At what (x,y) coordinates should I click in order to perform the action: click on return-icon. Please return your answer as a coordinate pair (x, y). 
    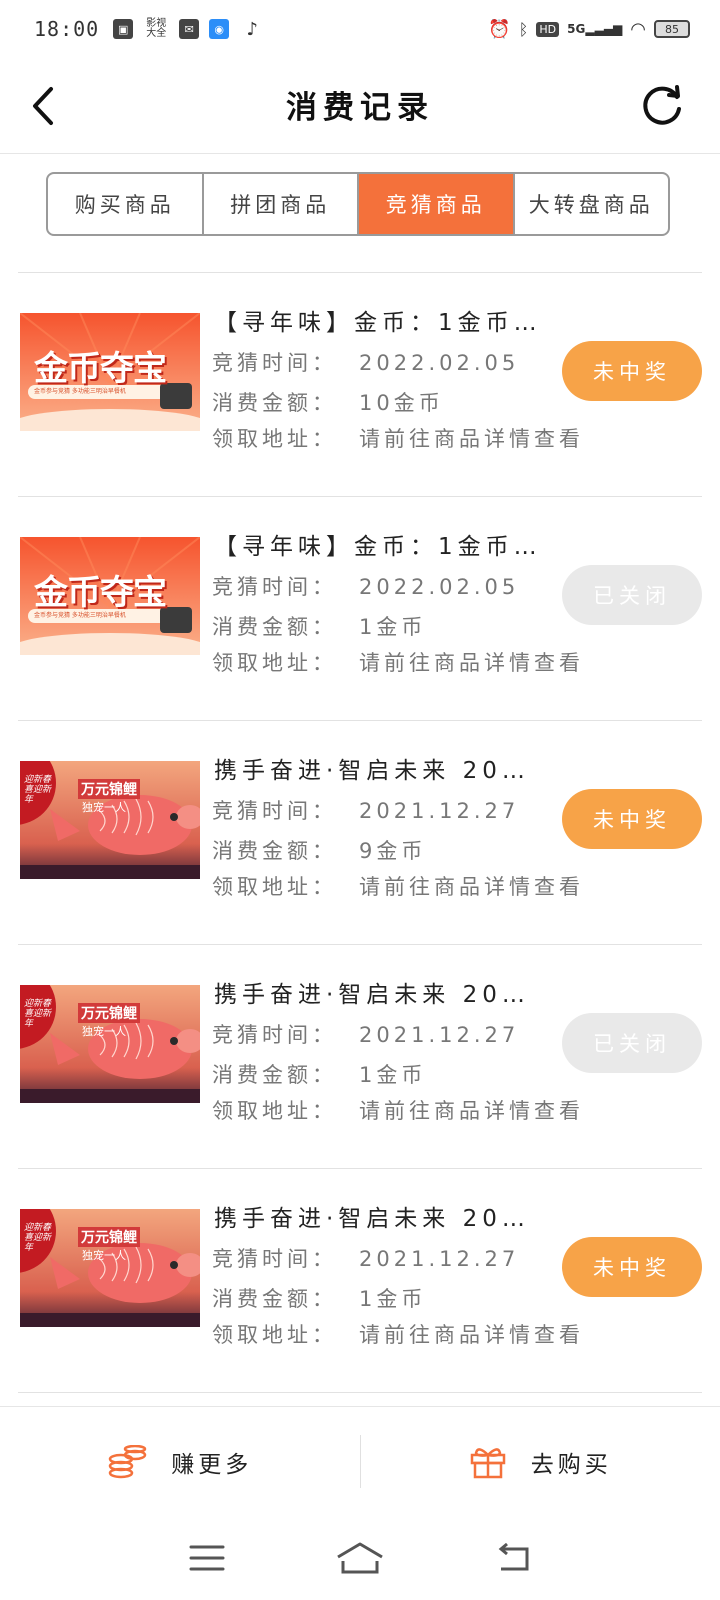
    Looking at the image, I should click on (513, 1557).